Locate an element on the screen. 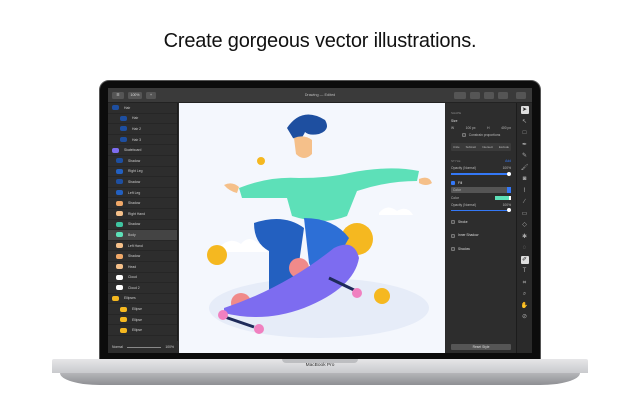 This screenshot has height=400, width=640. lasso-tool-icon: ◌ is located at coordinates (525, 248).